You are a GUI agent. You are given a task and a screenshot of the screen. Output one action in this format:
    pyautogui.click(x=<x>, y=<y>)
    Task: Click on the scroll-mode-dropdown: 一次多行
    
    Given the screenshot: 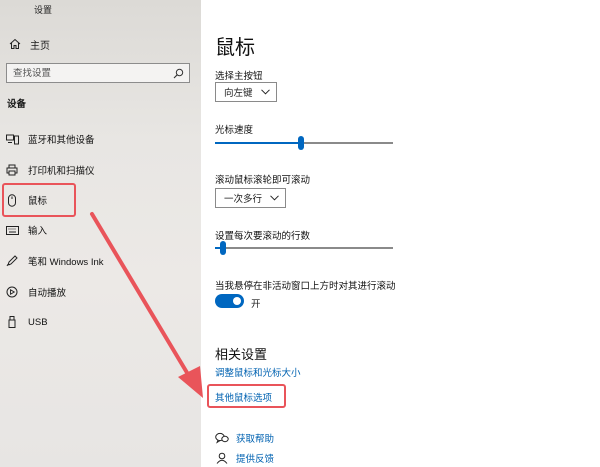 What is the action you would take?
    pyautogui.click(x=251, y=198)
    